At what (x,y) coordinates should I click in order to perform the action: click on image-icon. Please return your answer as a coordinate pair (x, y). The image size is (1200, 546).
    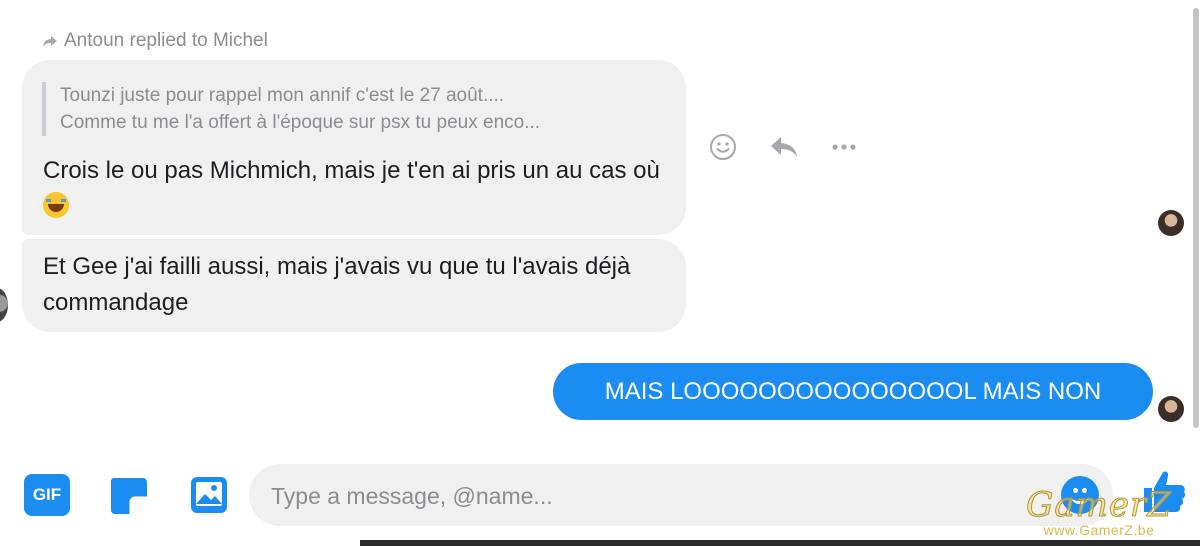
    Looking at the image, I should click on (209, 495).